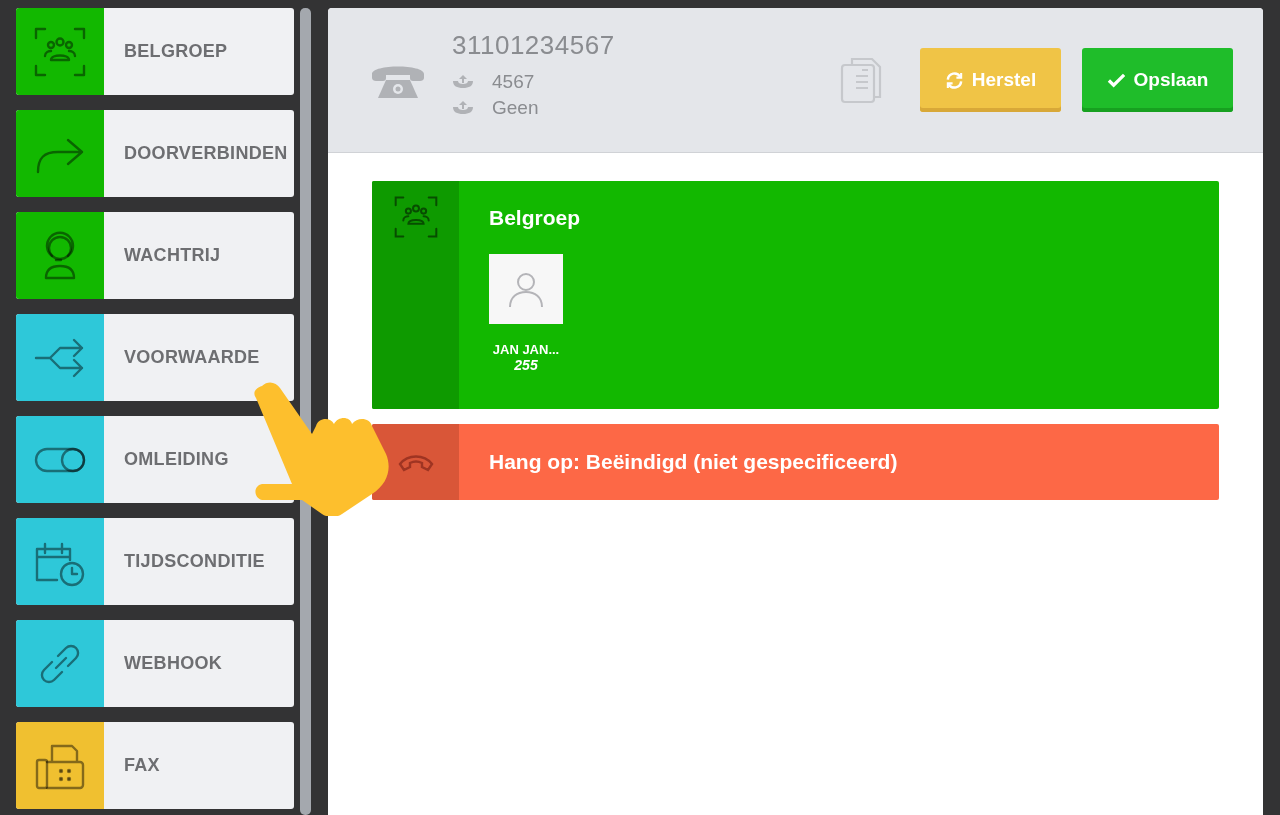 This screenshot has height=815, width=1280. Describe the element at coordinates (175, 51) in the screenshot. I see `node-type-label: BELGROEP` at that location.